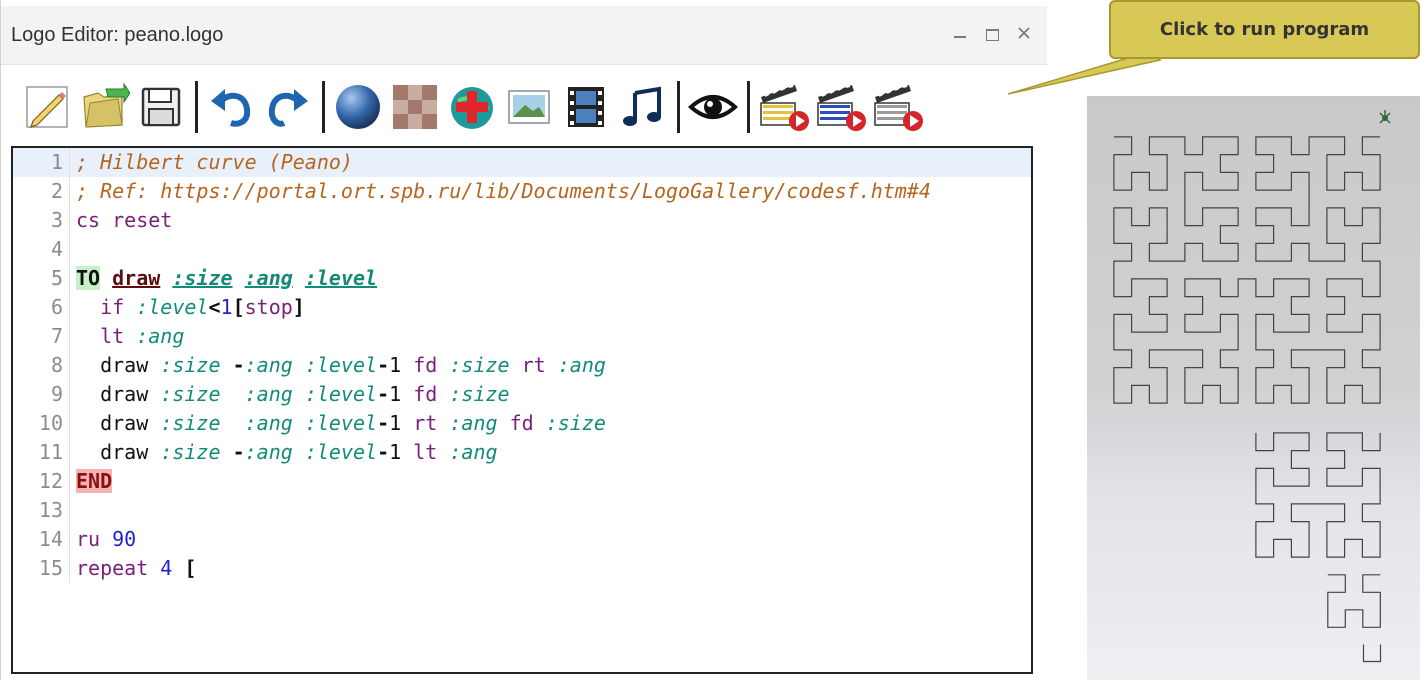 The width and height of the screenshot is (1423, 685). Describe the element at coordinates (522, 278) in the screenshot. I see `code-line: 5 TO draw :size :ang :level` at that location.